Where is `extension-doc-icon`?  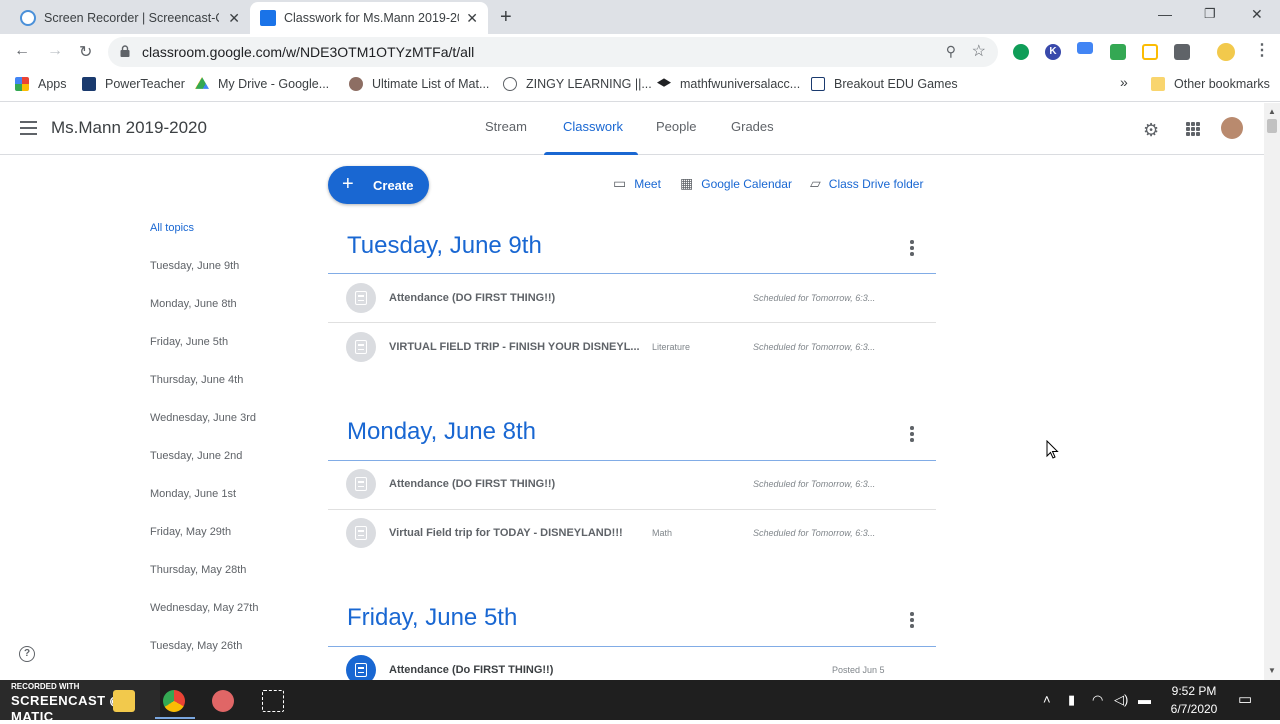 extension-doc-icon is located at coordinates (1150, 52).